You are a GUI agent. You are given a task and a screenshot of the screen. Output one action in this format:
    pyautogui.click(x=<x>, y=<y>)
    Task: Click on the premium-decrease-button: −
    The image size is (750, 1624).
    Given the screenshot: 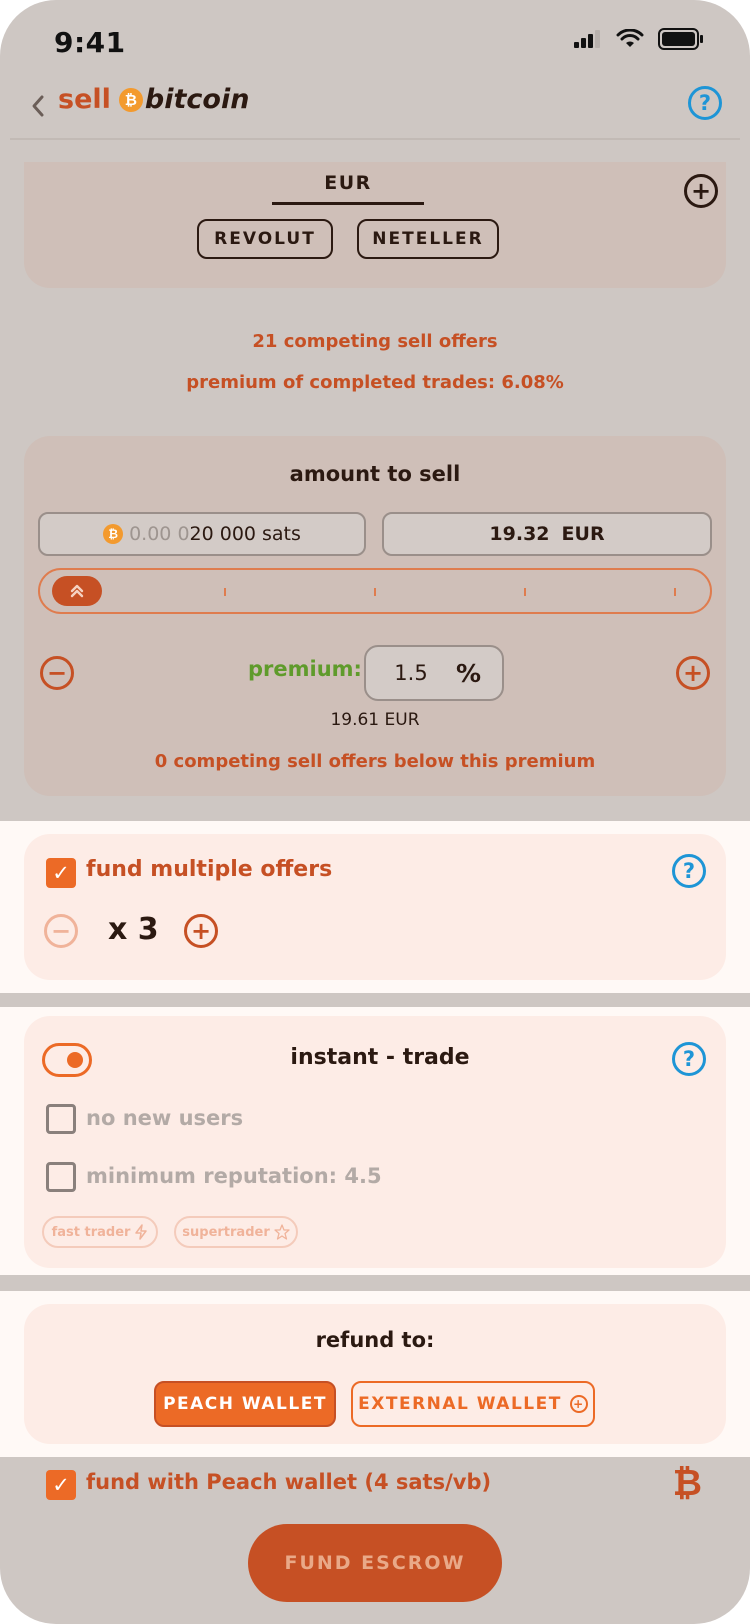 What is the action you would take?
    pyautogui.click(x=57, y=673)
    